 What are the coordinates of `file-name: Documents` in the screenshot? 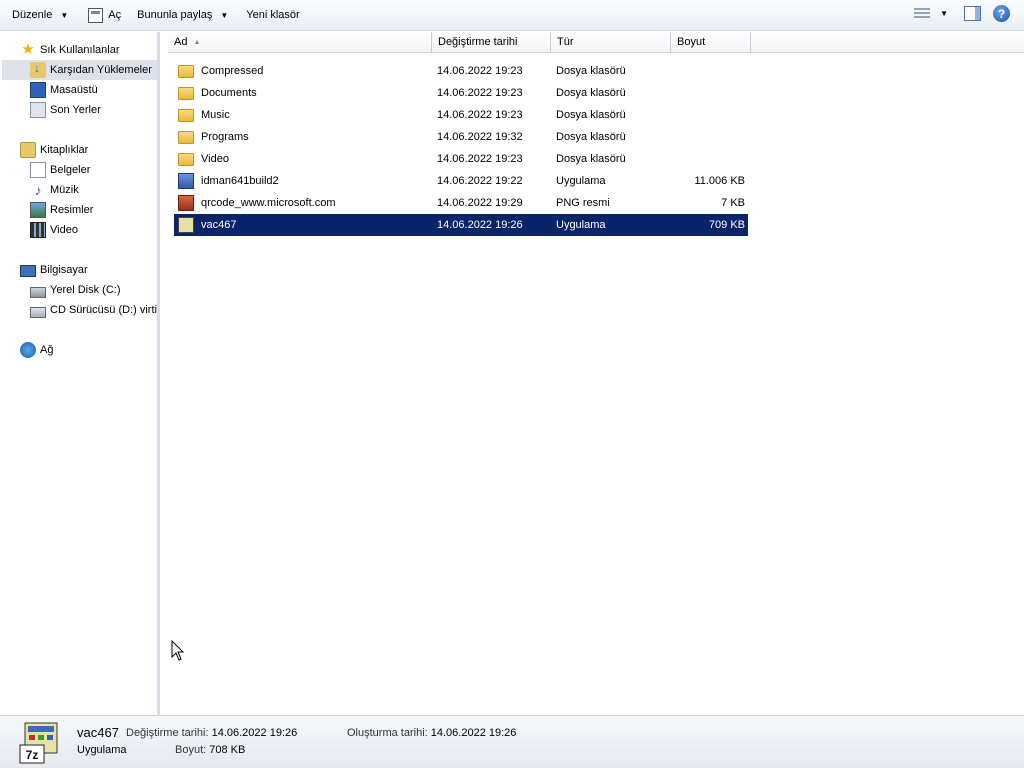 It's located at (229, 93).